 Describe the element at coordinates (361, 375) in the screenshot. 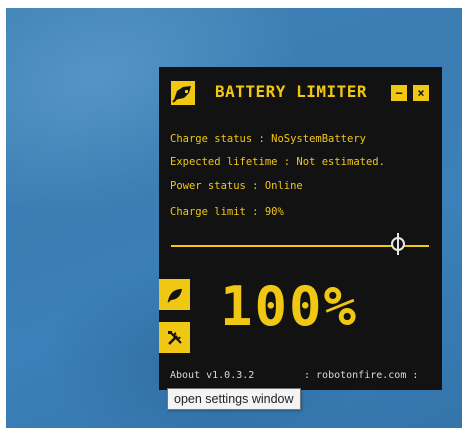

I see `website-link: : robotonfire.com :` at that location.